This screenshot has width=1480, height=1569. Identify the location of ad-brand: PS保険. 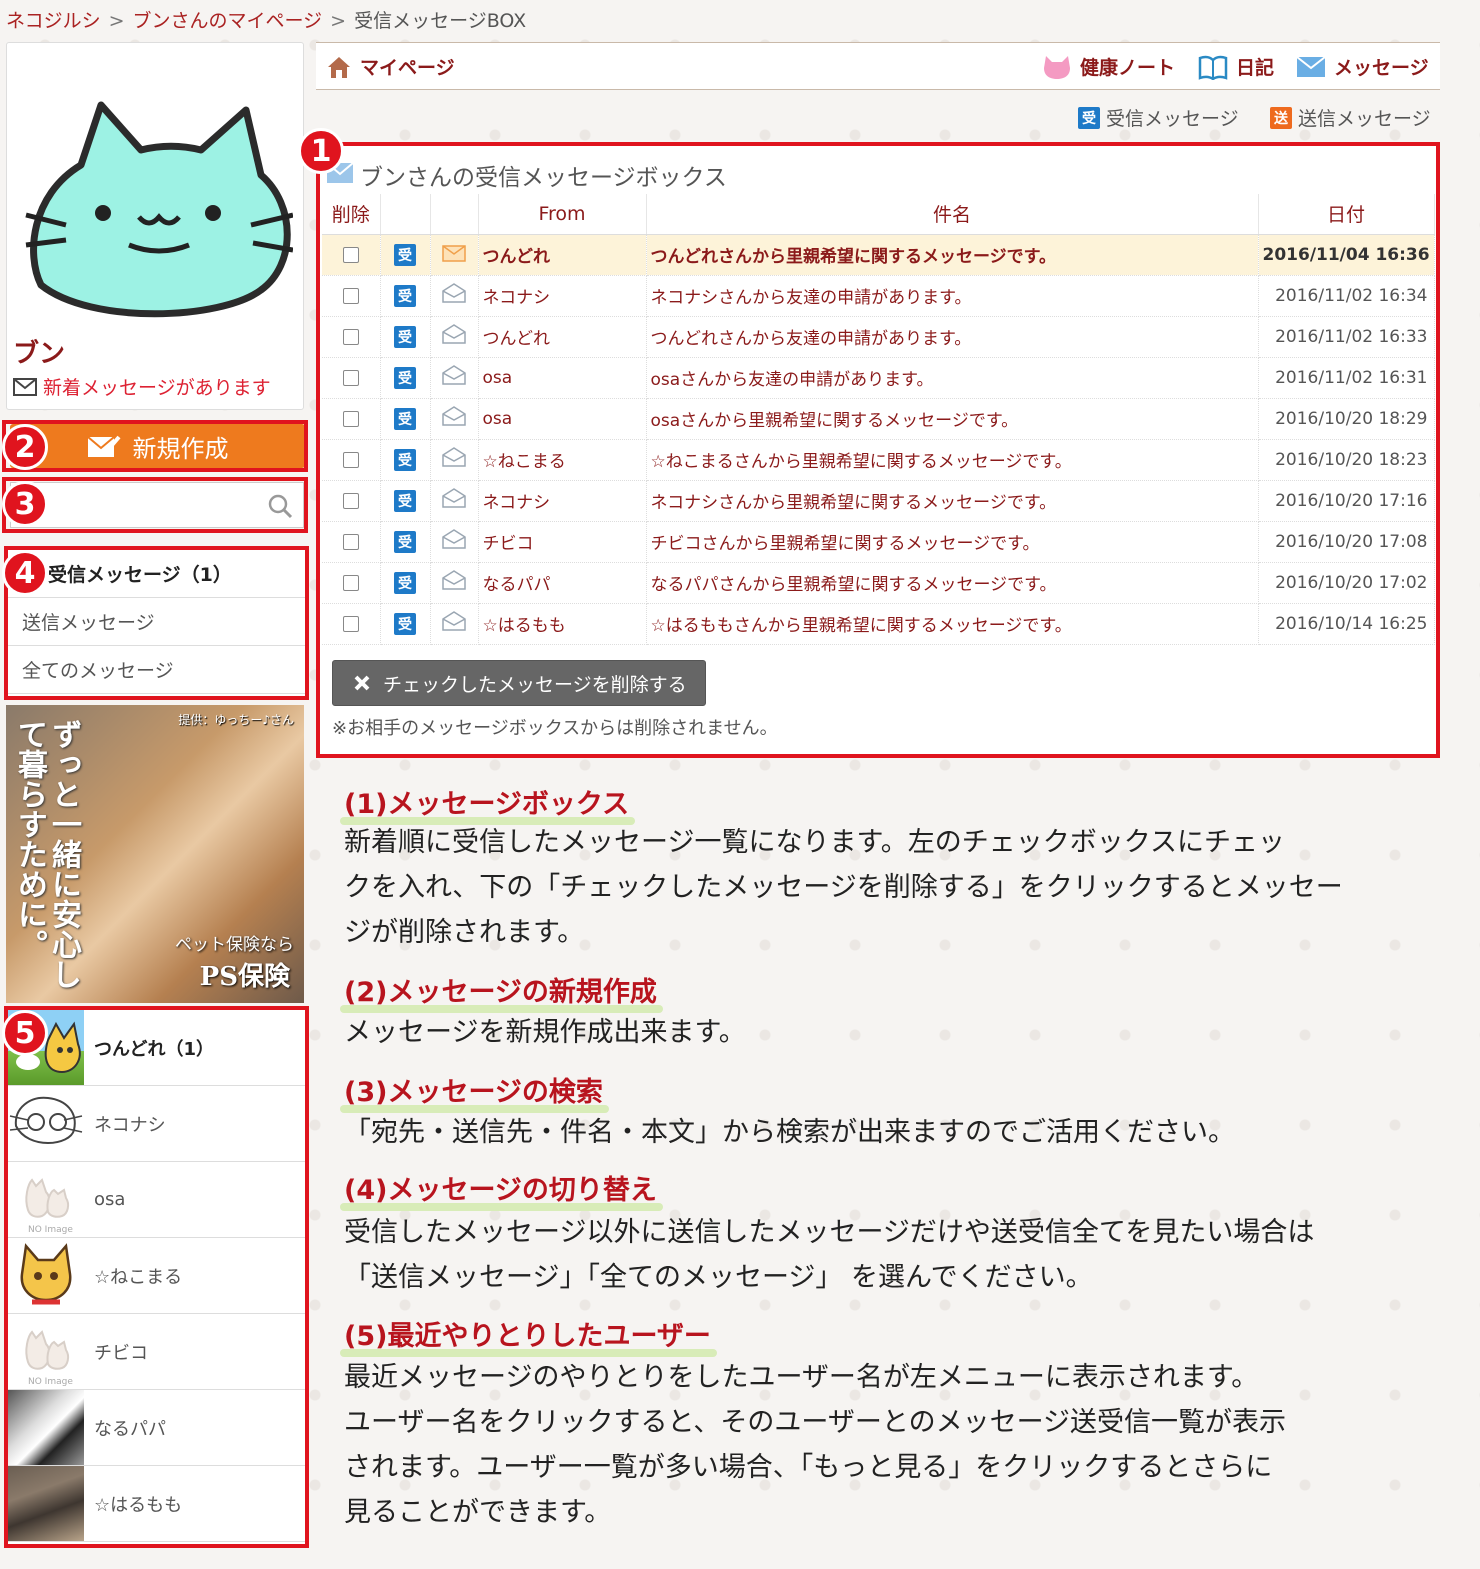
(244, 977).